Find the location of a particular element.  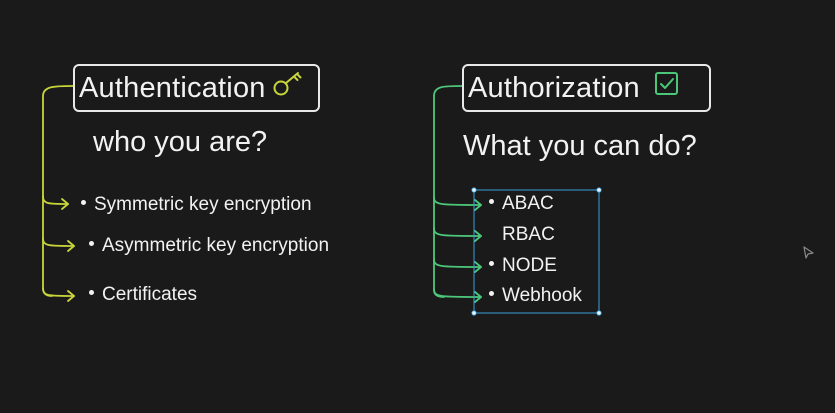

authentication-item: Certificates is located at coordinates (143, 295).